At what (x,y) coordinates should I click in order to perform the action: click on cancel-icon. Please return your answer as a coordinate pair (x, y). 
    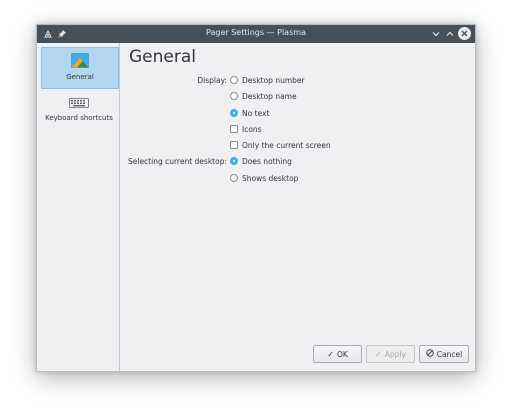
    Looking at the image, I should click on (430, 354).